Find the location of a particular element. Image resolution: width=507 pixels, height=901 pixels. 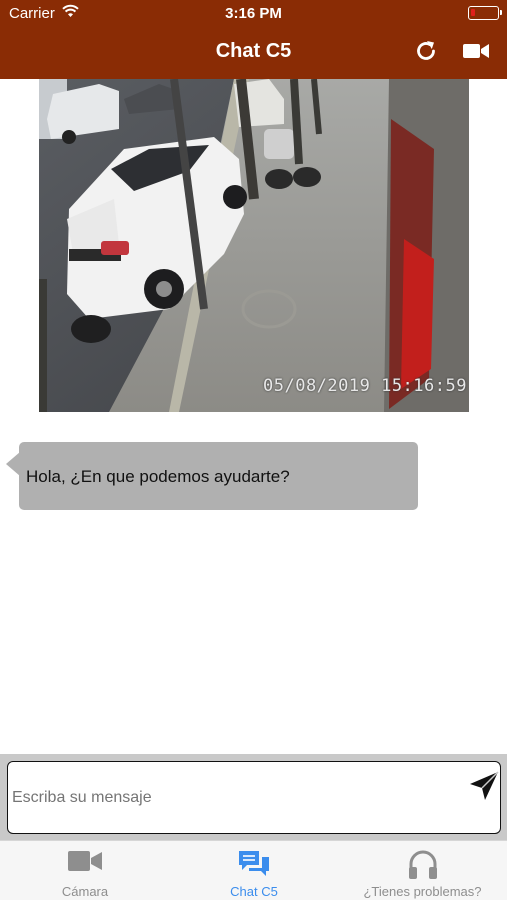

battery-icon is located at coordinates (485, 13).